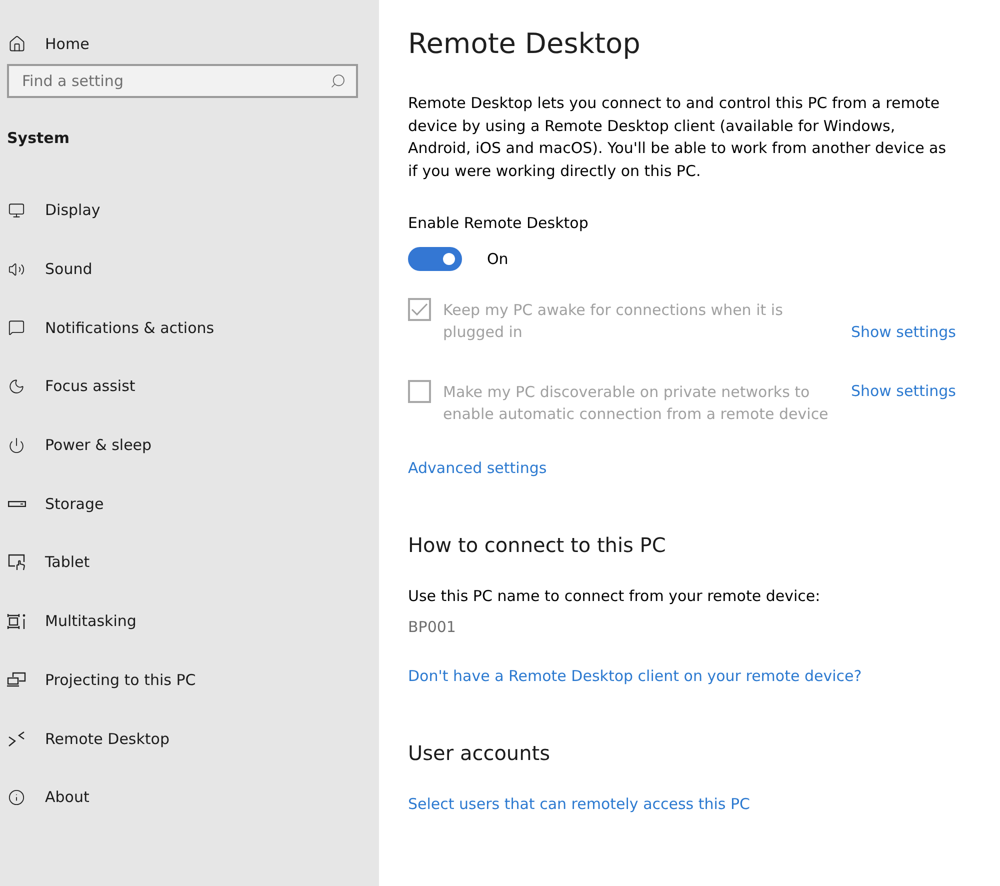 This screenshot has height=886, width=1000. I want to click on option-text: Make my PC discoverable on private networks to enable automatic connection from a remote device, so click(636, 403).